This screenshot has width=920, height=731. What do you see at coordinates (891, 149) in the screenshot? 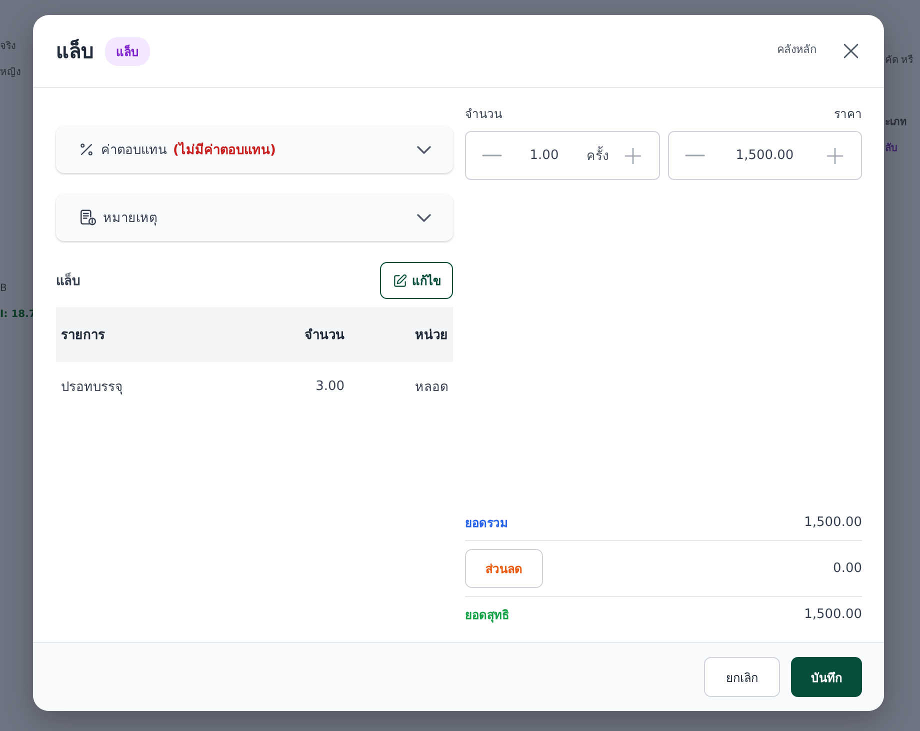
I see `background-text: ลับ` at bounding box center [891, 149].